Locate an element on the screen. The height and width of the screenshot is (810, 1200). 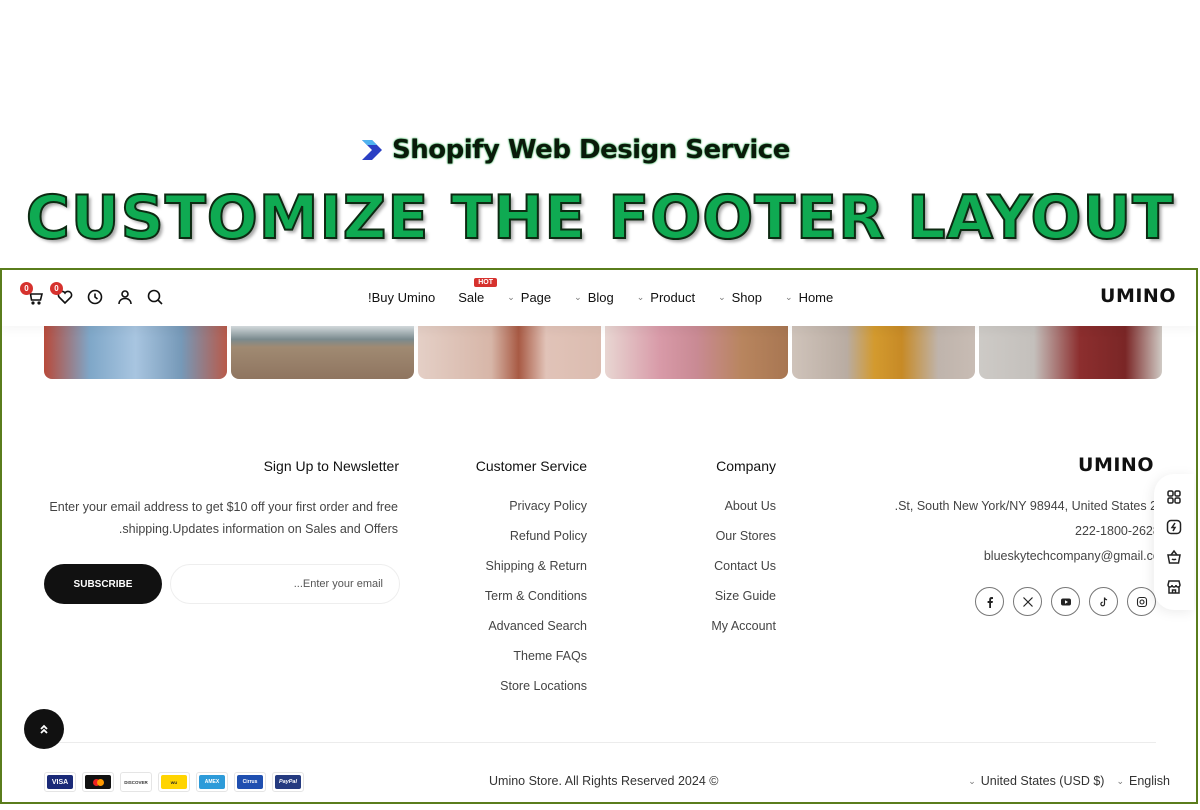
footer-link-store-locations: Store Locations is located at coordinates (536, 693).